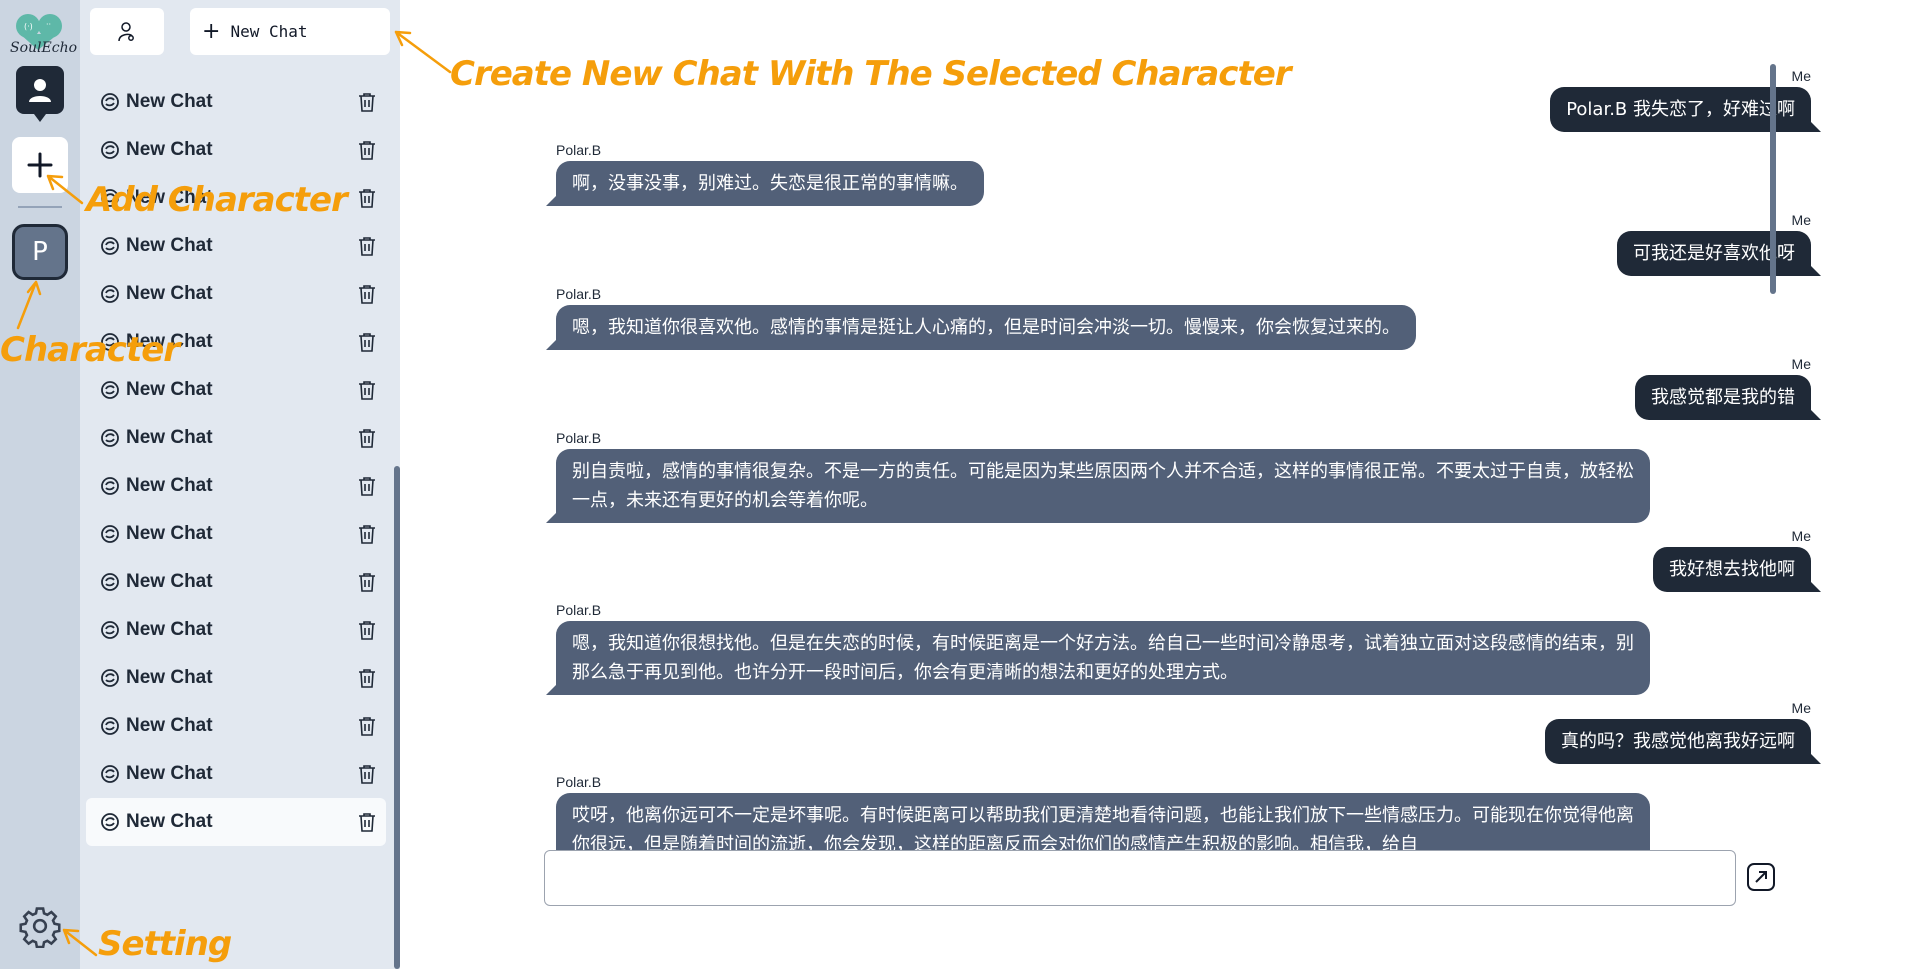 The width and height of the screenshot is (1919, 969). I want to click on user-profile-button, so click(40, 94).